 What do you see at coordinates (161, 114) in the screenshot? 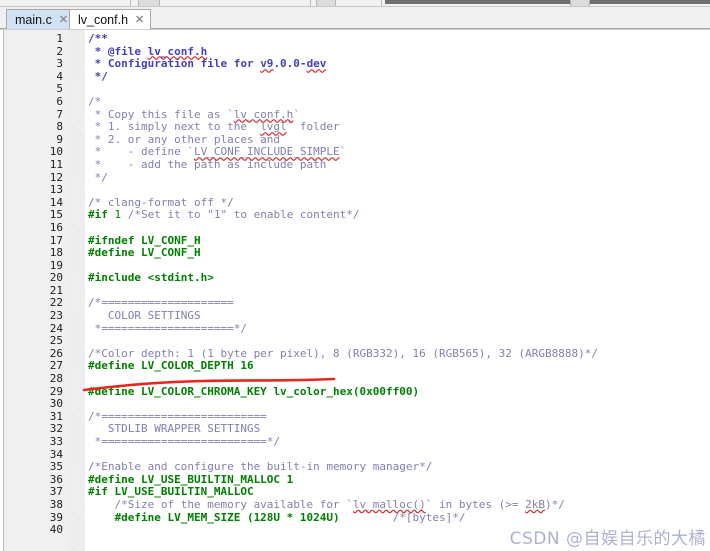
I see `code-token: * Copy this file as `` at bounding box center [161, 114].